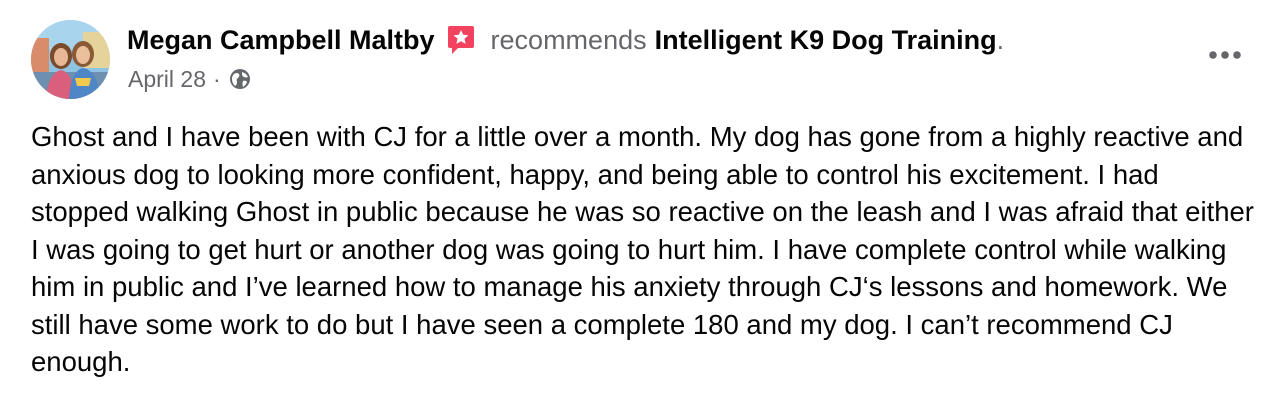  I want to click on star-badge-icon, so click(461, 40).